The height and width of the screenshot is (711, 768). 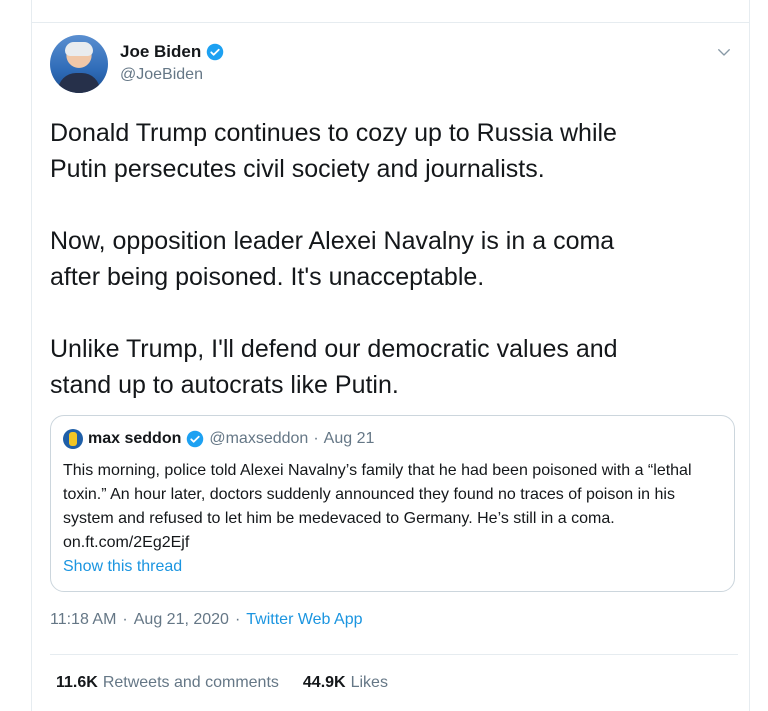 What do you see at coordinates (161, 75) in the screenshot?
I see `author-handle: @JoeBiden` at bounding box center [161, 75].